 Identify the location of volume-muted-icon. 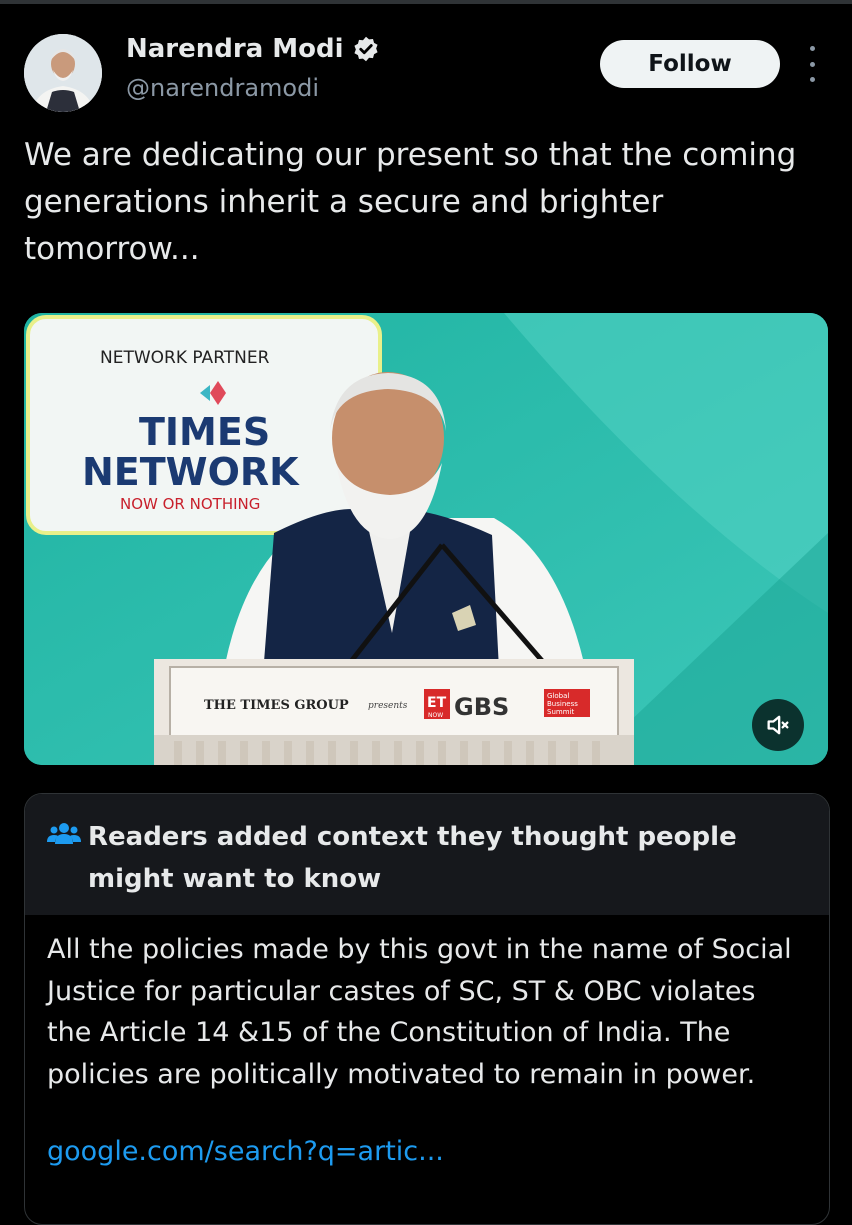
(778, 725).